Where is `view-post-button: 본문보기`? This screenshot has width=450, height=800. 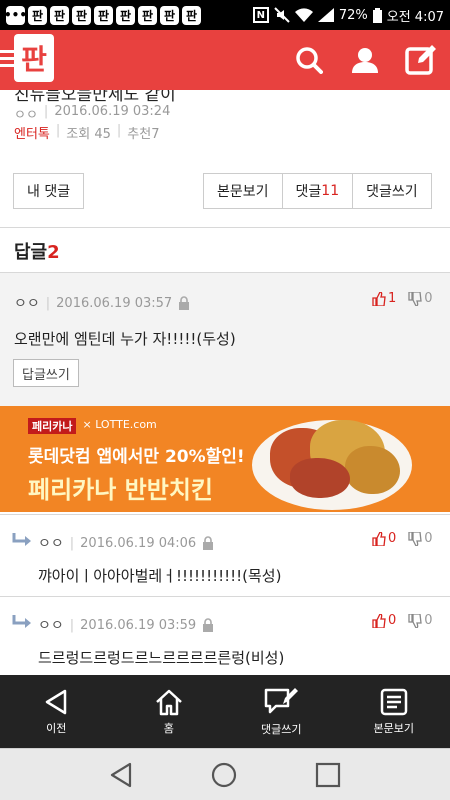 view-post-button: 본문보기 is located at coordinates (243, 191).